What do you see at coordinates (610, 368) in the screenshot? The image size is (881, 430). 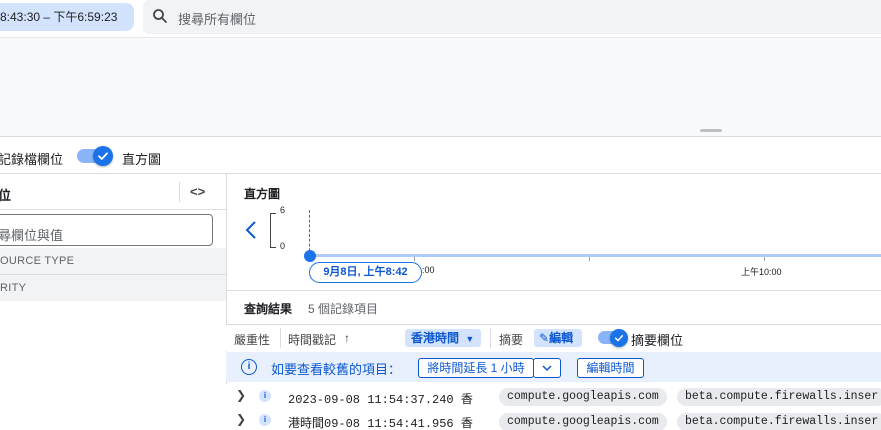 I see `edit-time-button: 編輯時間` at bounding box center [610, 368].